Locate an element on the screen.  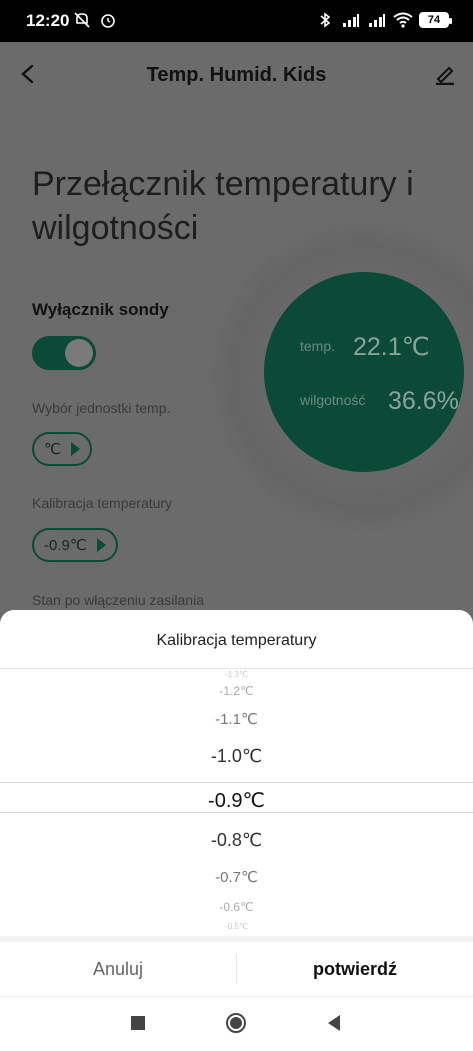
picker-option: -1.1℃ is located at coordinates (236, 719).